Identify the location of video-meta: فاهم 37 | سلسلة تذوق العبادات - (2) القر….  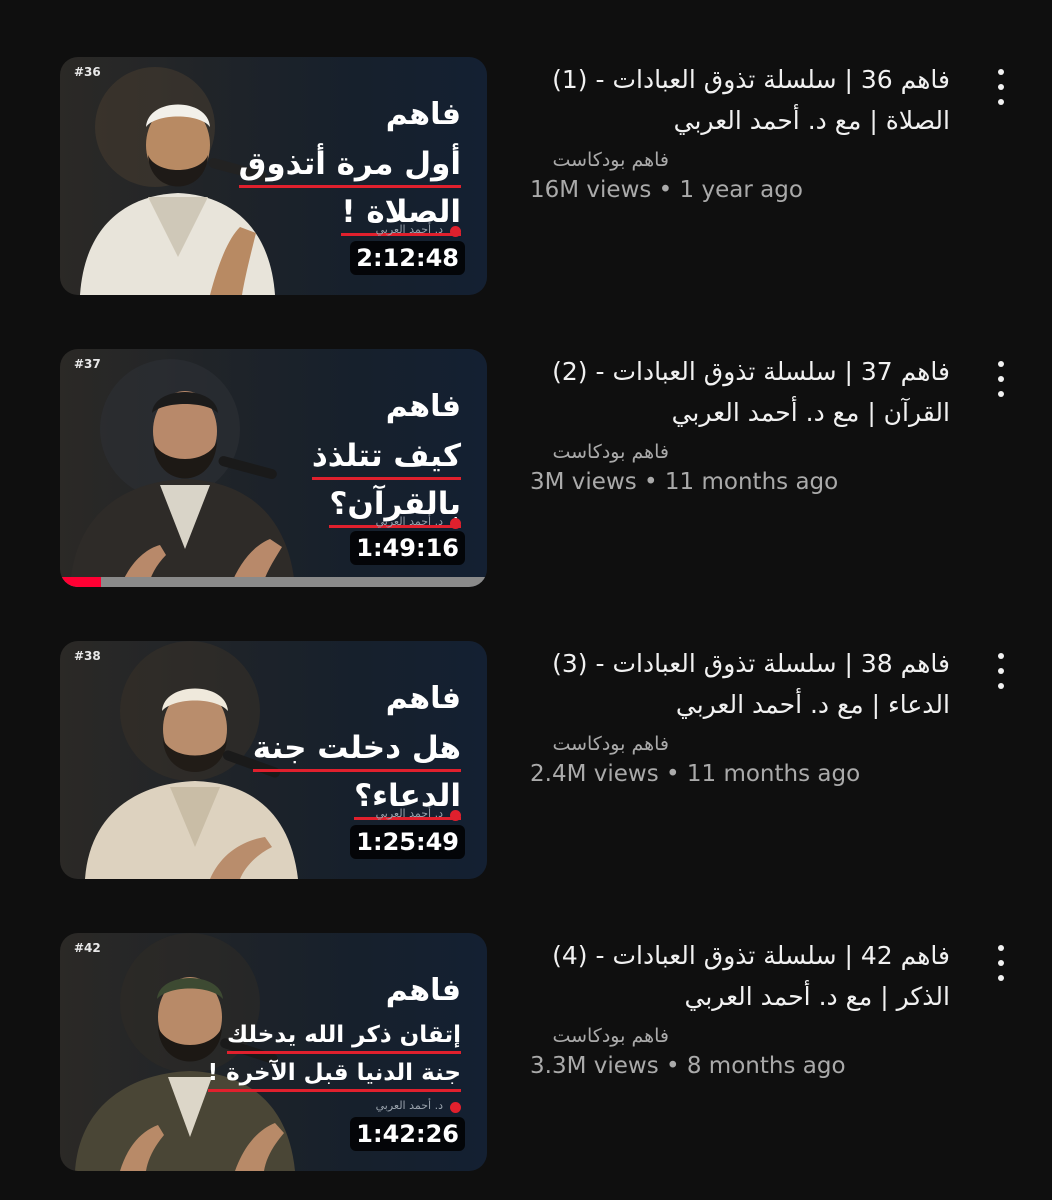
(740, 423).